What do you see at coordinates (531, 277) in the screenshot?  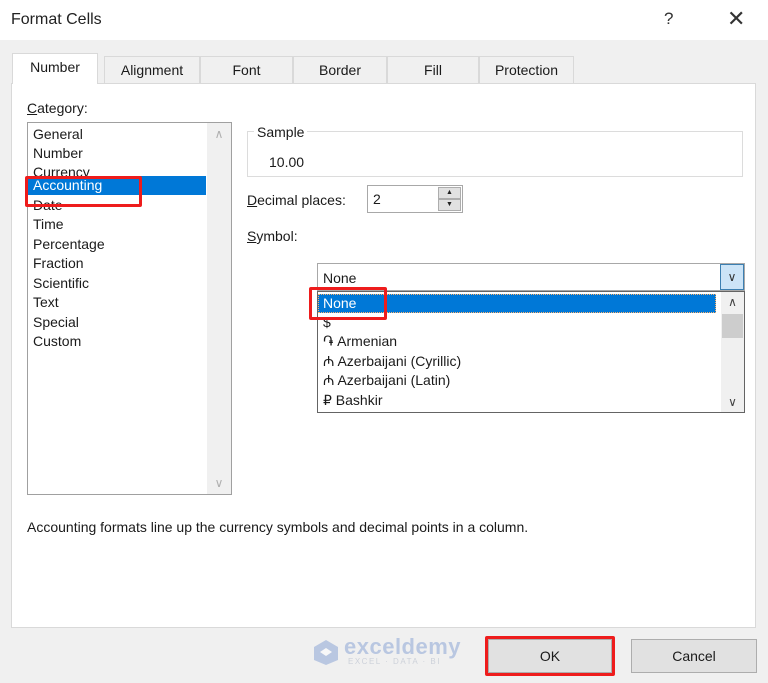 I see `symbol-select: None ∨` at bounding box center [531, 277].